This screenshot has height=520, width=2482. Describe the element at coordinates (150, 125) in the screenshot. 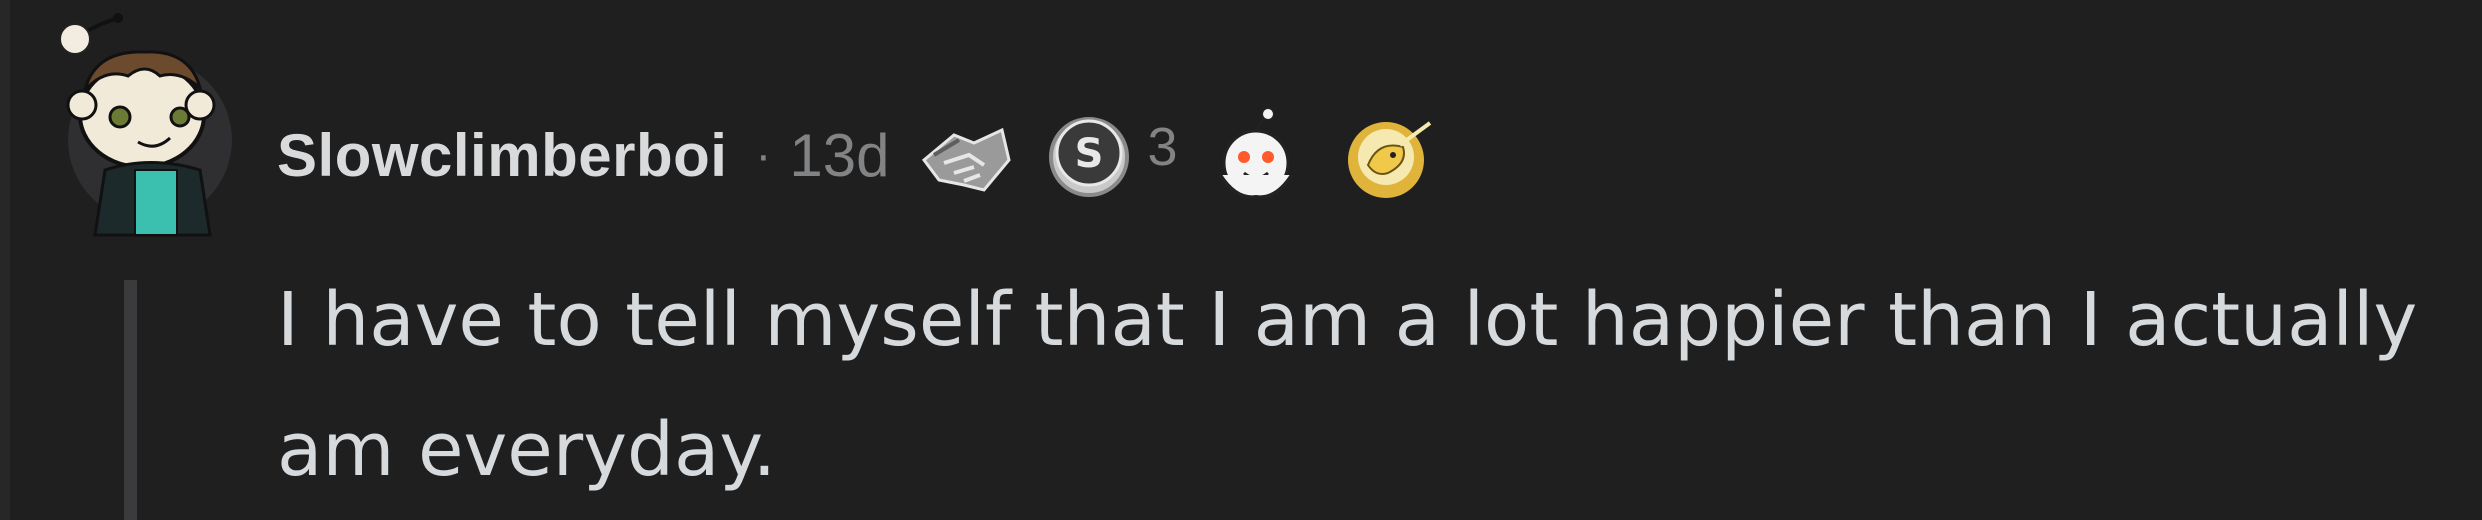

I see `user-avatar` at that location.